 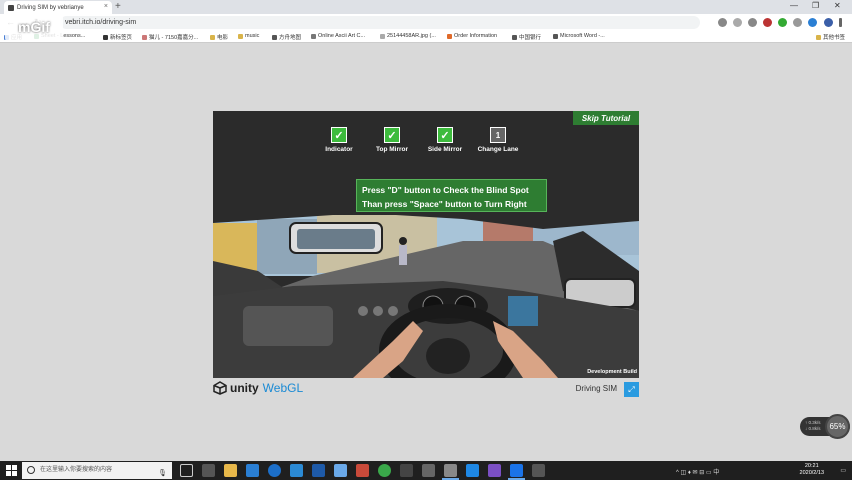 I want to click on watermark-logo: mGif, so click(x=34, y=27).